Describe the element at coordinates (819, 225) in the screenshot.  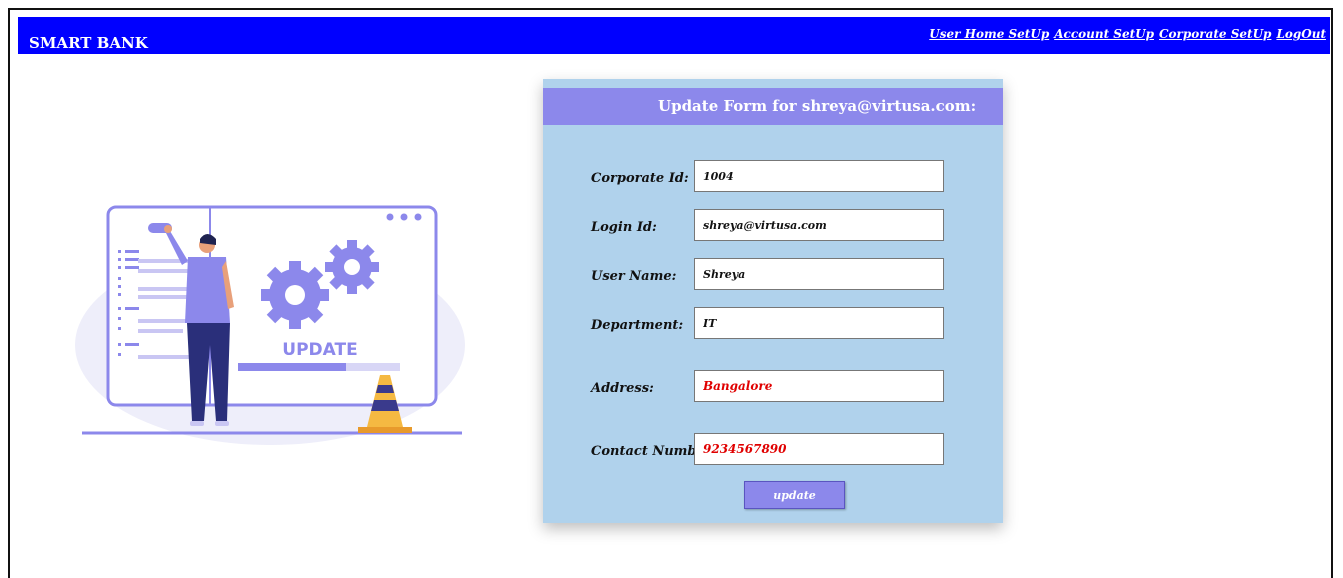
I see `login-id-field` at that location.